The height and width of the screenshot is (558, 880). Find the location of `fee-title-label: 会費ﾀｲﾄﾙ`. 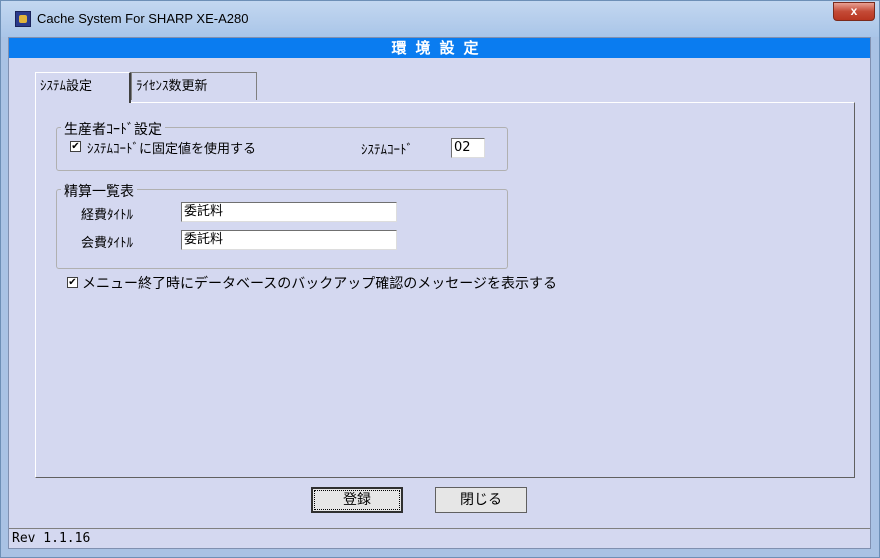

fee-title-label: 会費ﾀｲﾄﾙ is located at coordinates (107, 243).